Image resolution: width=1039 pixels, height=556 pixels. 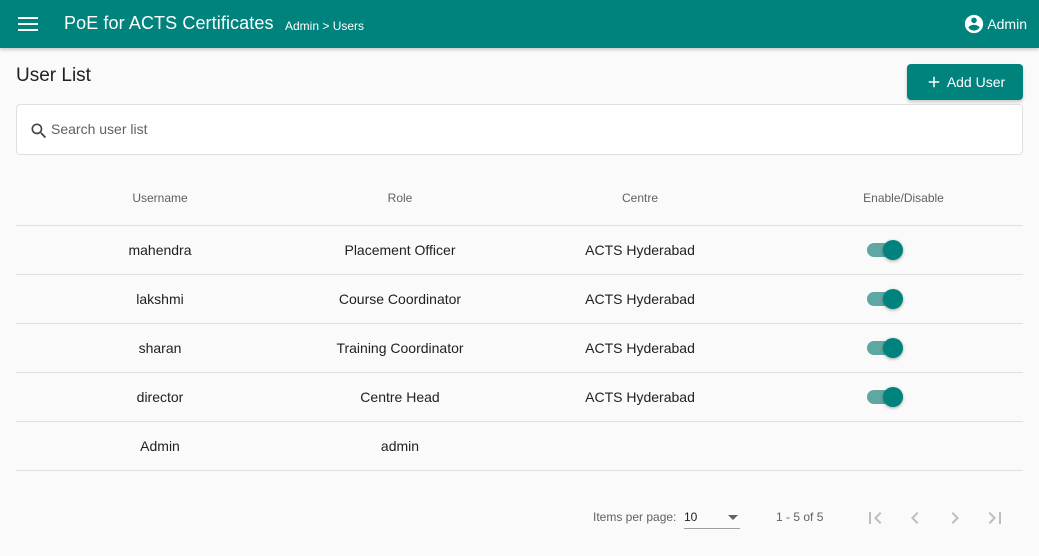 I want to click on user-menu-button: Admin, so click(x=995, y=24).